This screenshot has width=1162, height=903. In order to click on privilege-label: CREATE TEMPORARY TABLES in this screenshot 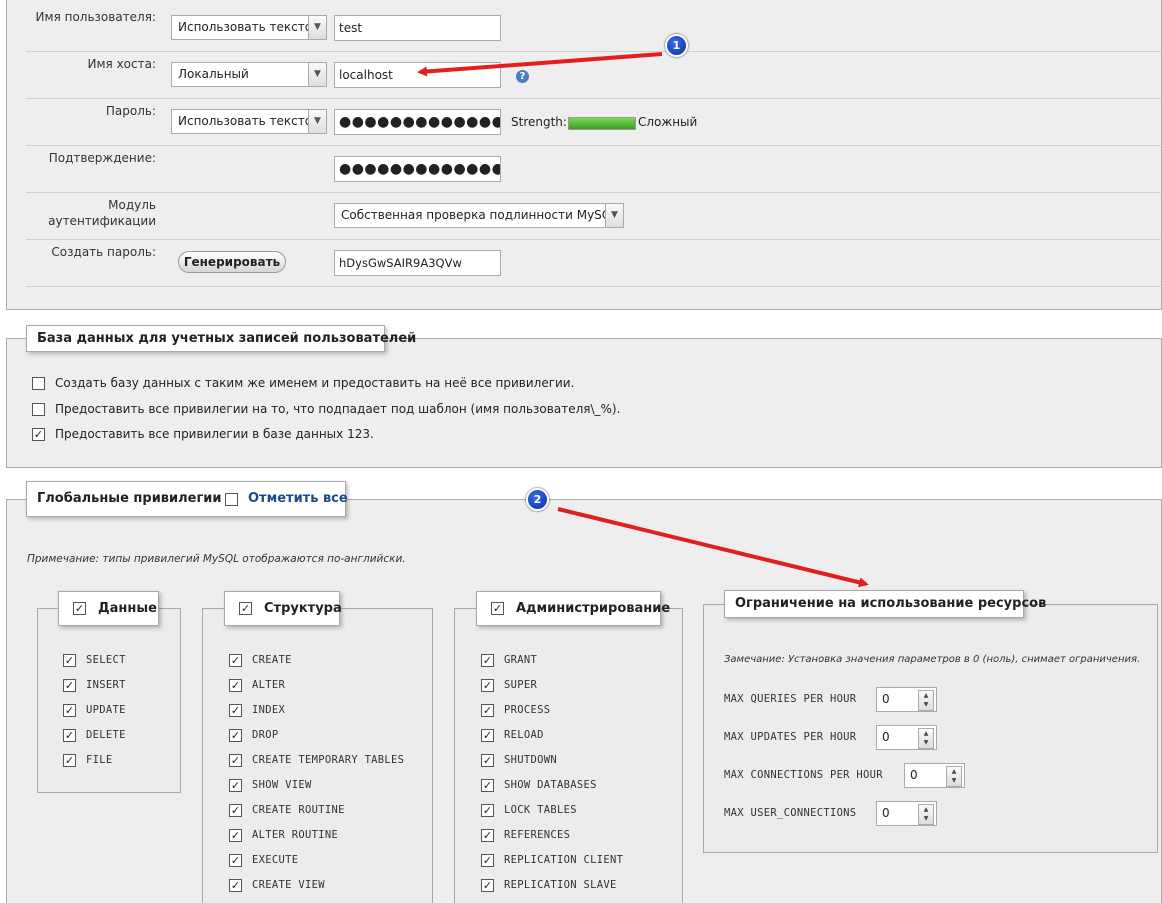, I will do `click(328, 760)`.